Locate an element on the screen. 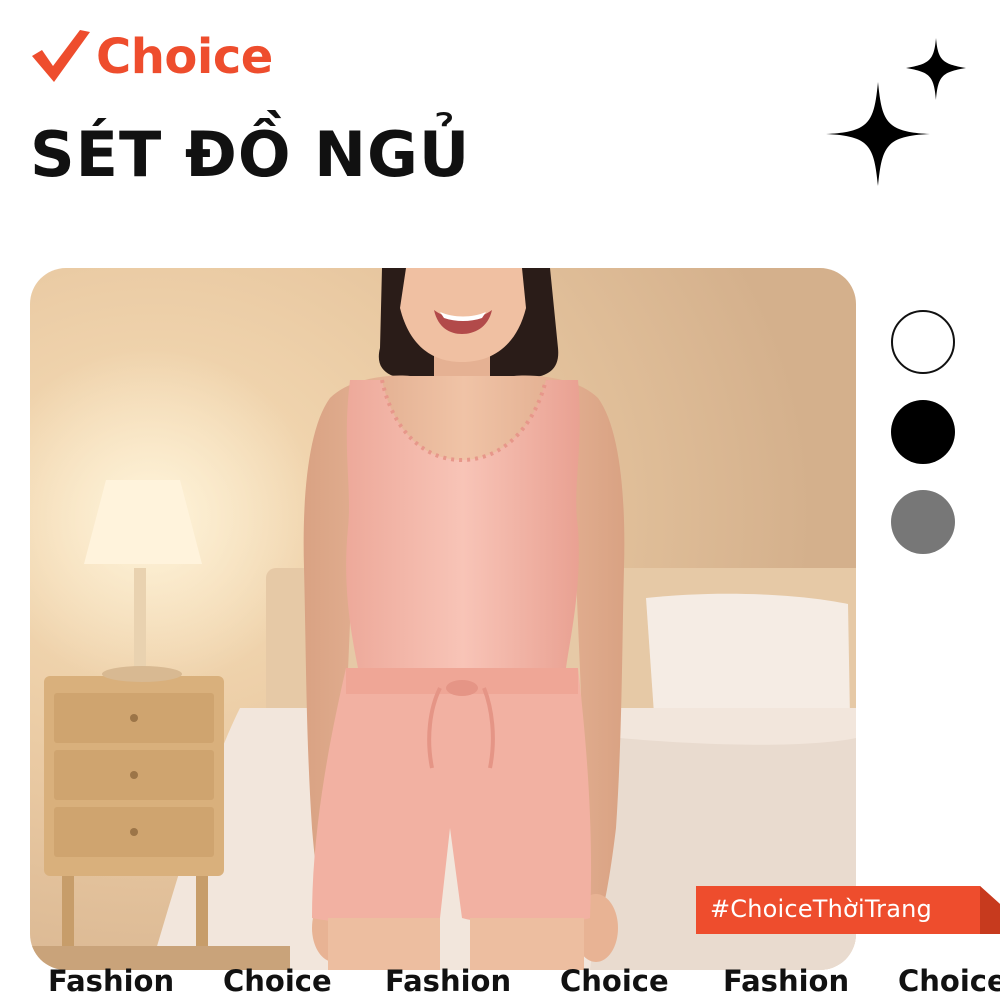  color-swatch-white is located at coordinates (923, 342).